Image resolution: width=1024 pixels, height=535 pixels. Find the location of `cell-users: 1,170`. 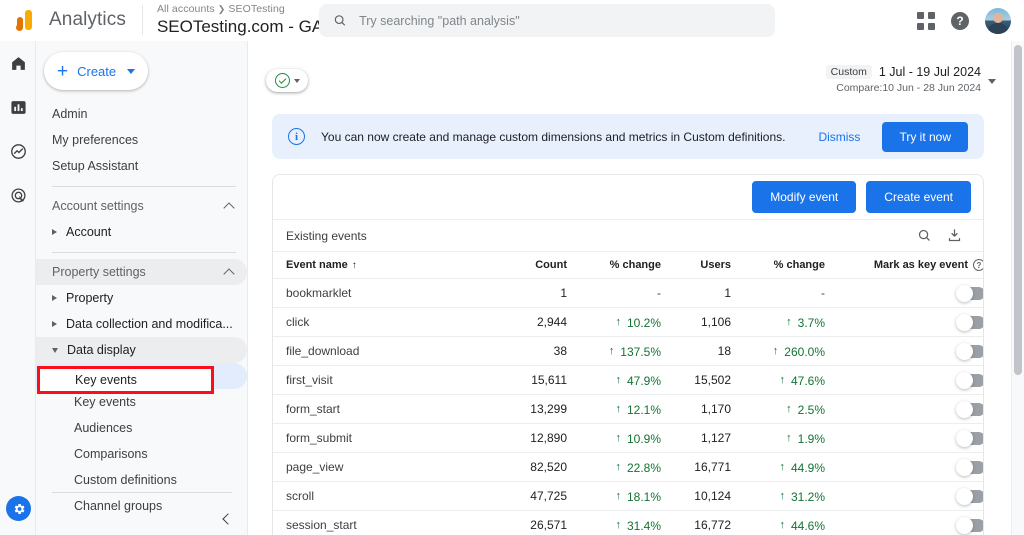

cell-users: 1,170 is located at coordinates (701, 409).